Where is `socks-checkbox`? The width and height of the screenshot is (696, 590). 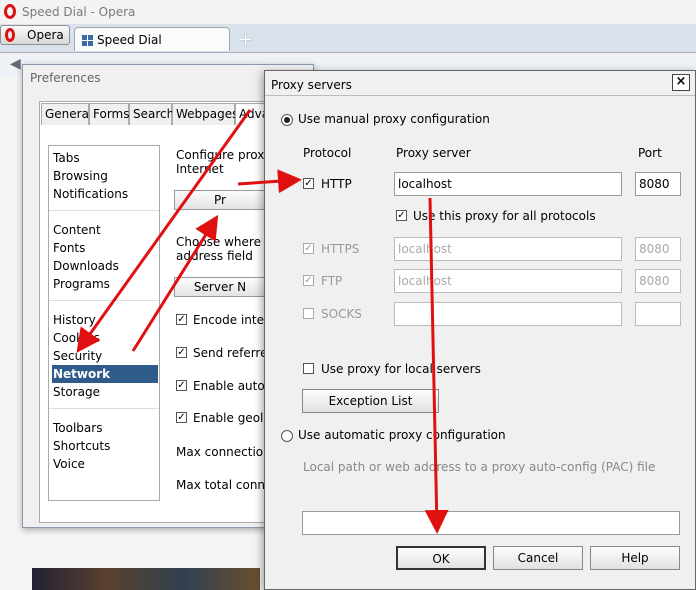
socks-checkbox is located at coordinates (308, 313).